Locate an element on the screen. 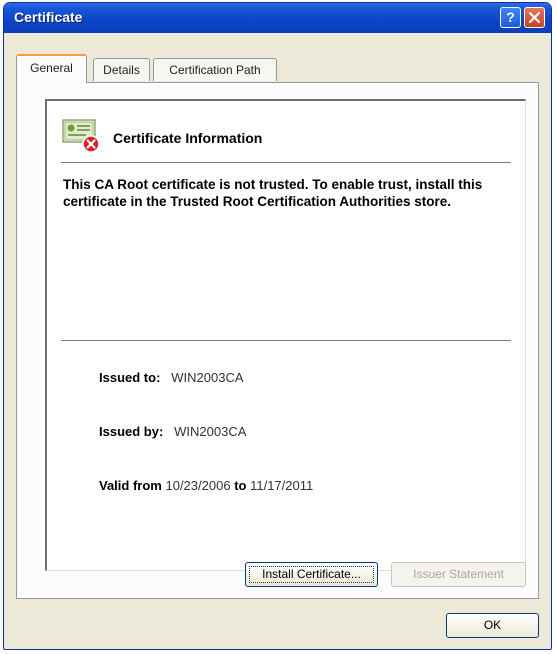 This screenshot has height=654, width=557. tab-general: General is located at coordinates (51, 68).